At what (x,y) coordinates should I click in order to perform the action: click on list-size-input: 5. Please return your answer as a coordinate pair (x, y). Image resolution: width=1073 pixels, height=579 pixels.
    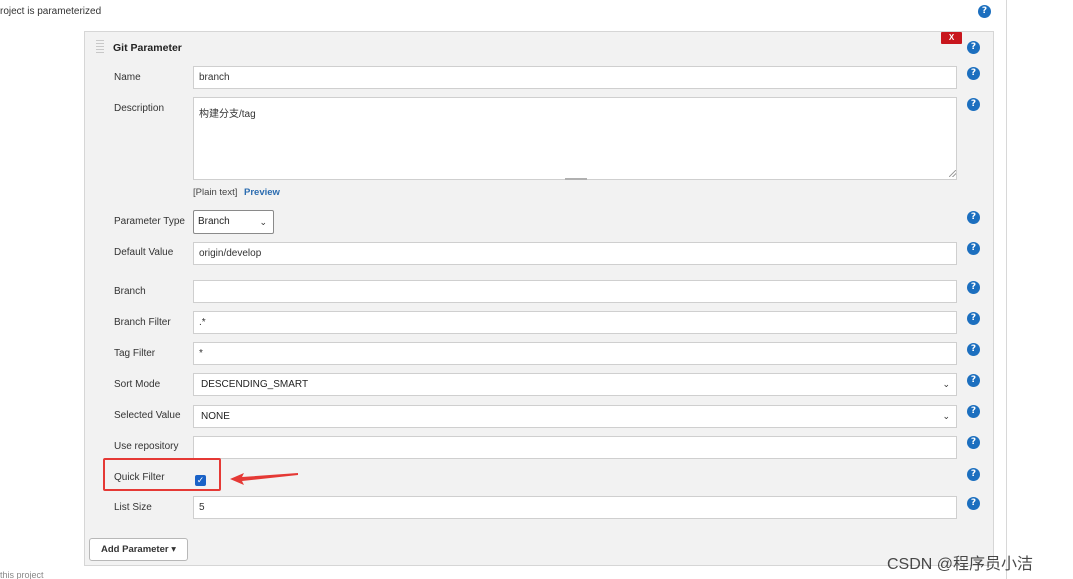
    Looking at the image, I should click on (575, 507).